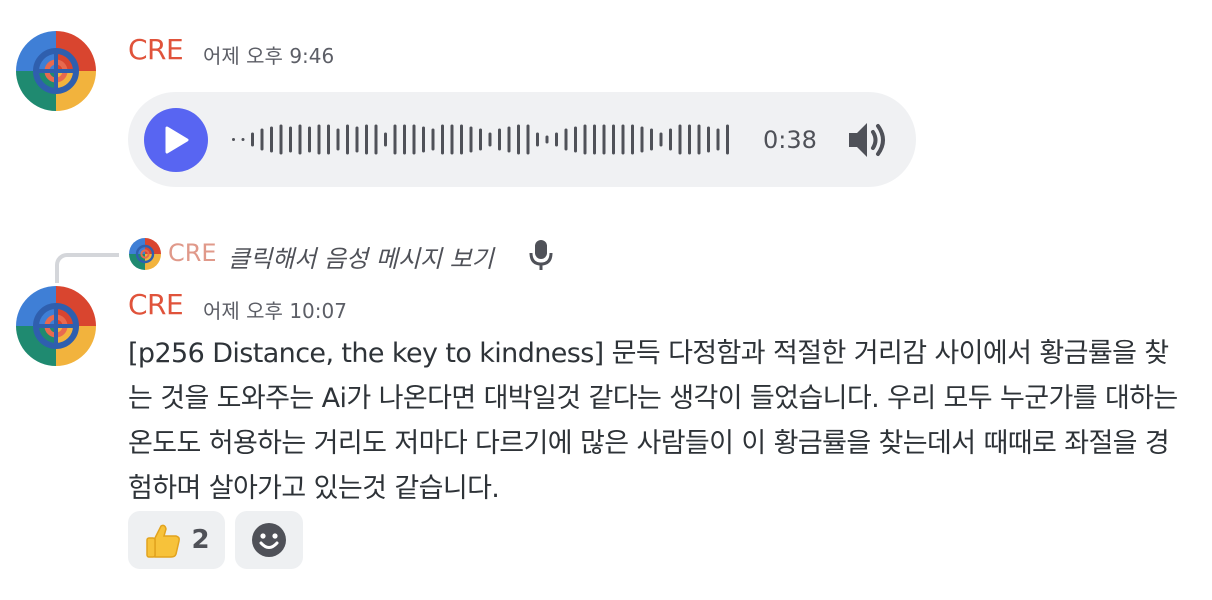  I want to click on reply-author: CRE, so click(192, 253).